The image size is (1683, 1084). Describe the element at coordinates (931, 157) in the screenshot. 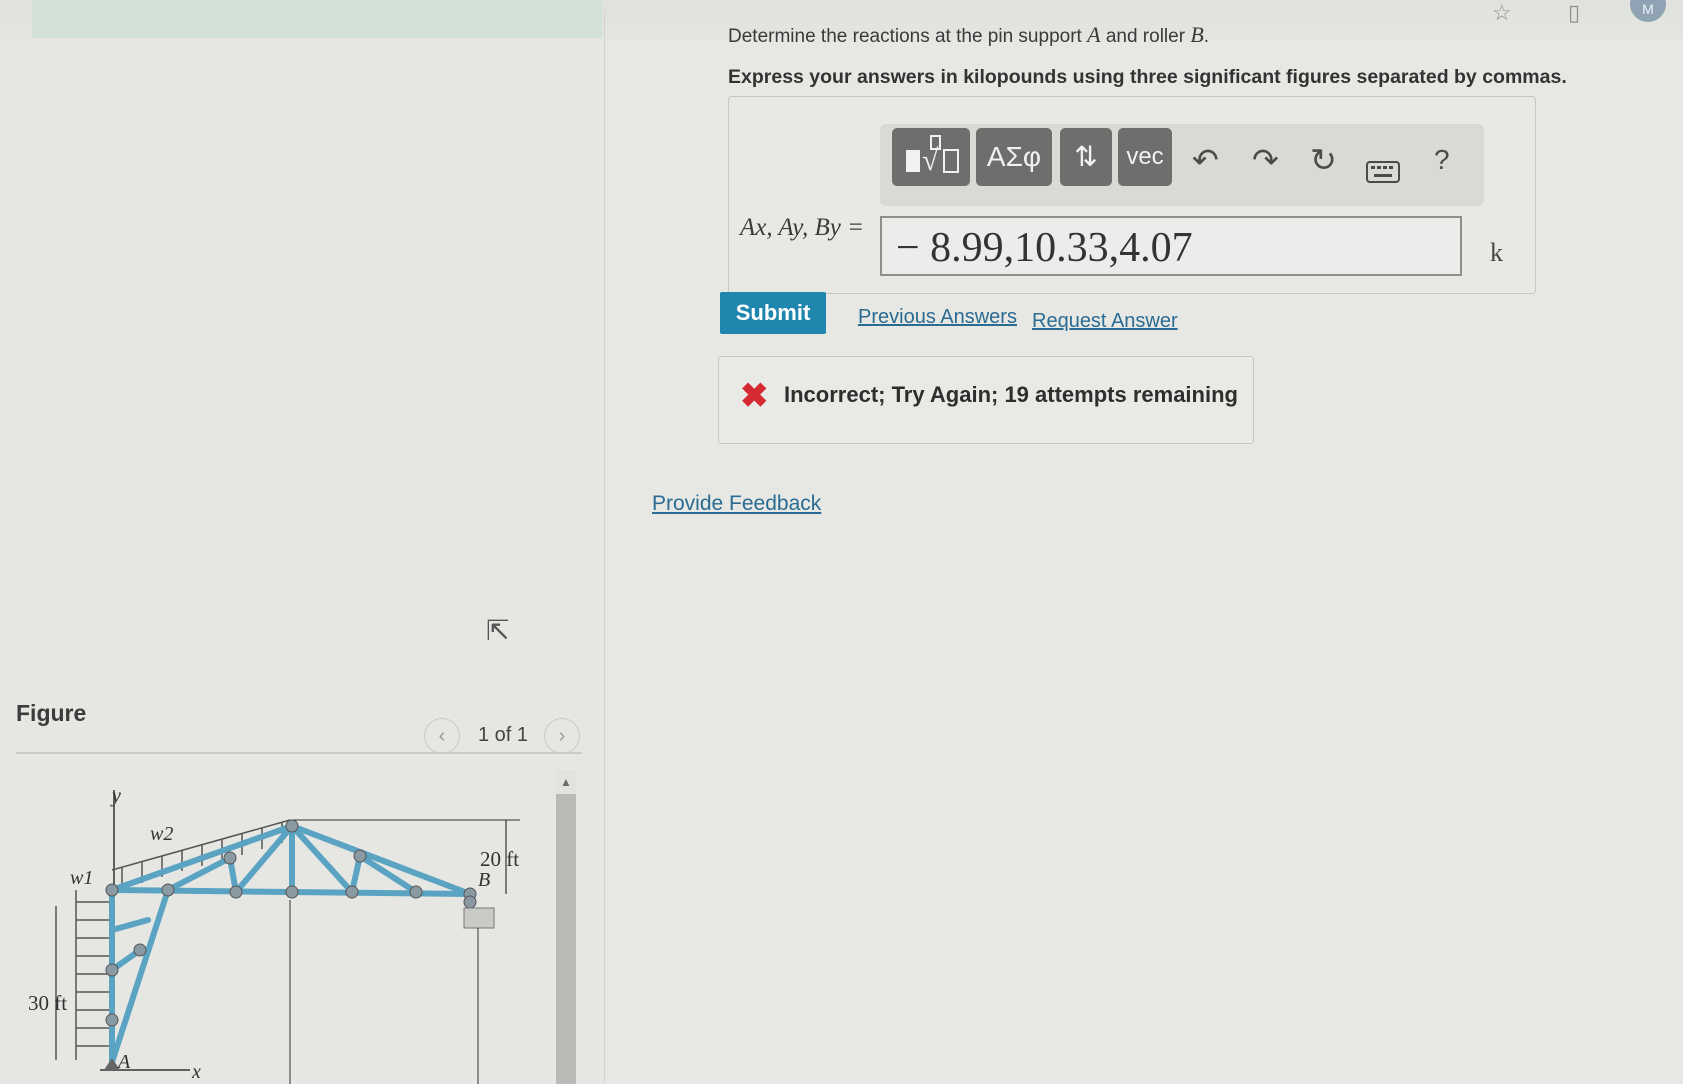

I see `template-sqrt-icon: √` at that location.